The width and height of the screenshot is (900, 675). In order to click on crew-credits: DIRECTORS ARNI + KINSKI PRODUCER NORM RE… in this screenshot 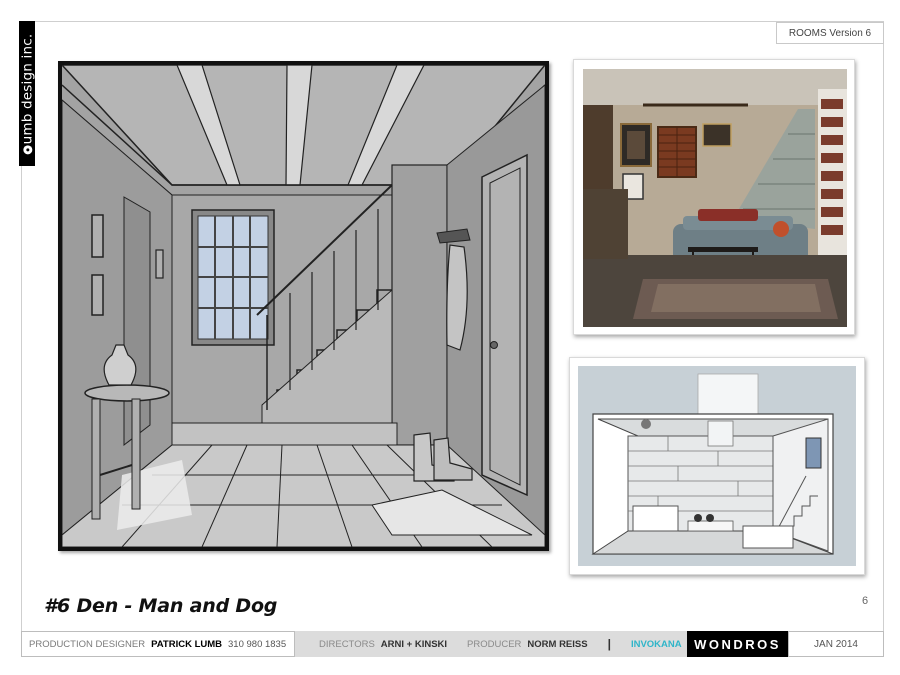, I will do `click(491, 644)`.